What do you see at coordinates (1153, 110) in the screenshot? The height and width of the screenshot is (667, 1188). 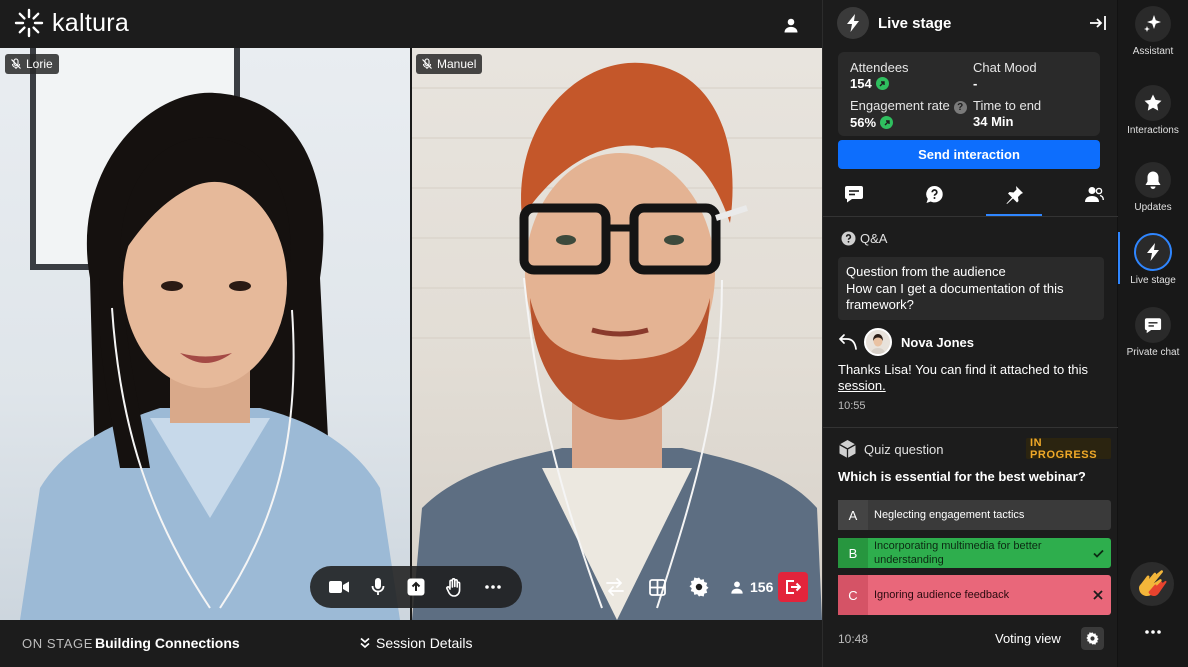 I see `rail-item-interactions: Interactions` at bounding box center [1153, 110].